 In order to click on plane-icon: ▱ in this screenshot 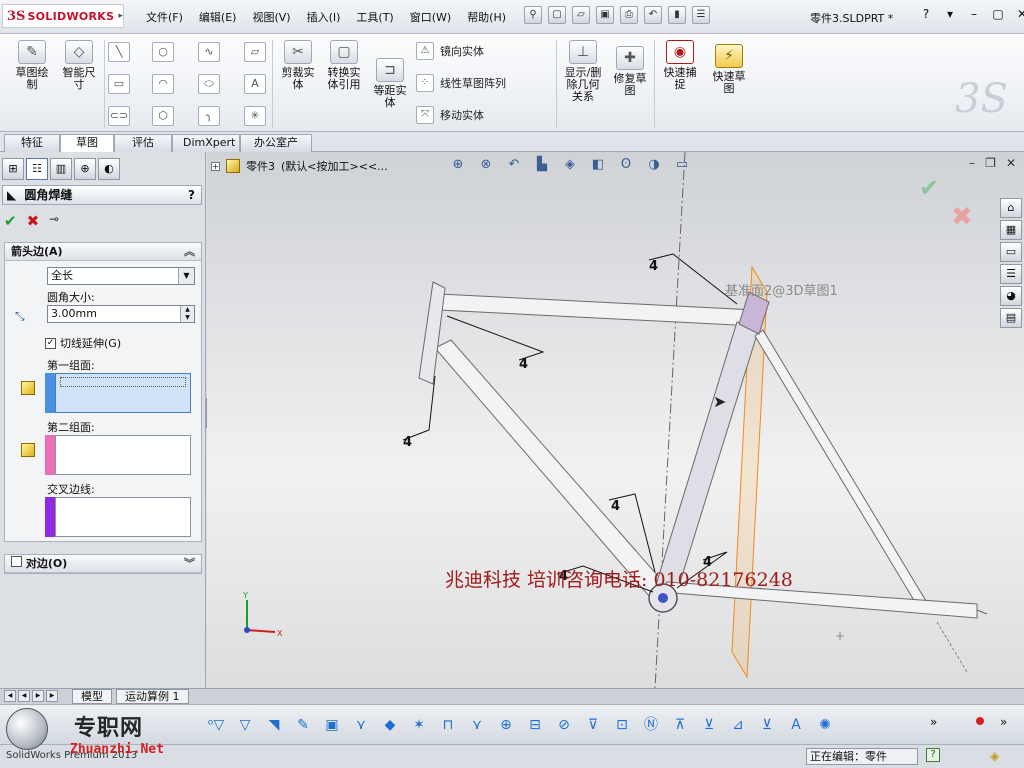, I will do `click(255, 52)`.